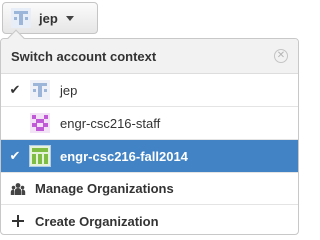  What do you see at coordinates (104, 188) in the screenshot?
I see `manage-organizations-label: Manage Organizations` at bounding box center [104, 188].